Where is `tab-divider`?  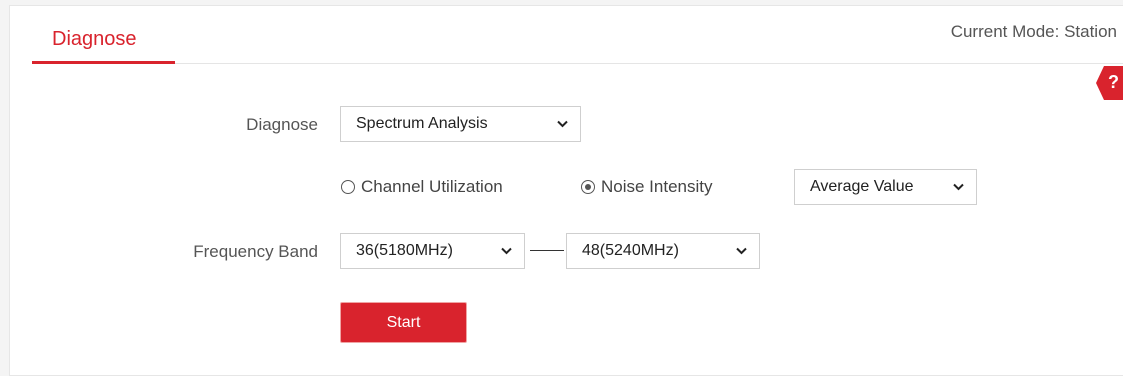
tab-divider is located at coordinates (649, 63).